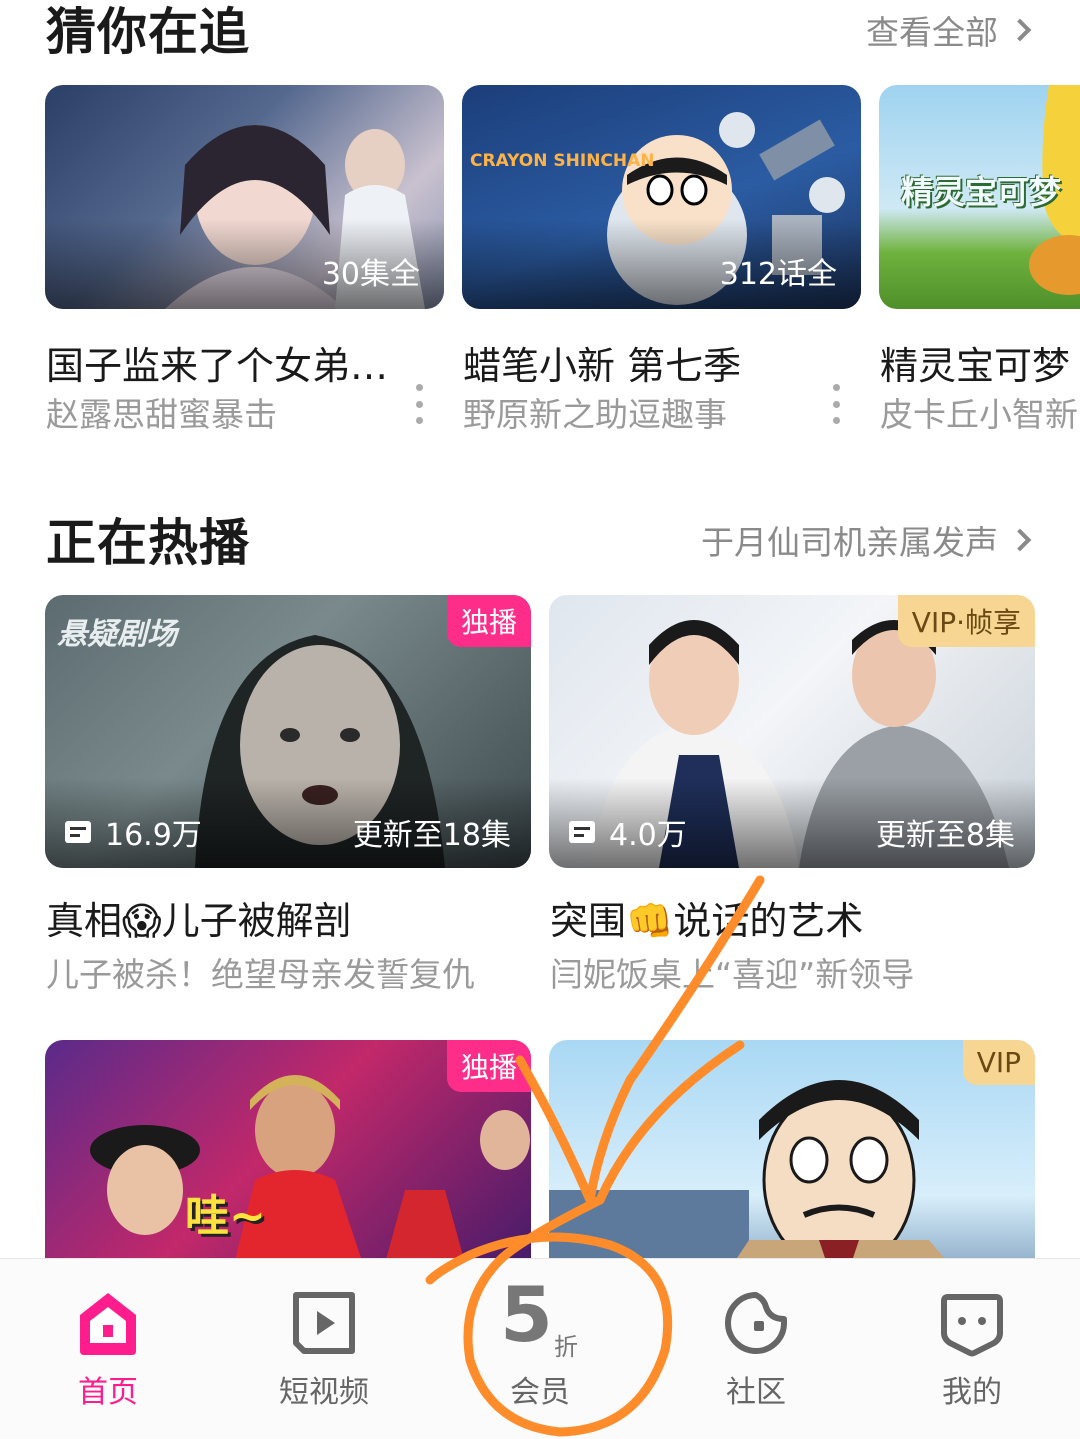 The height and width of the screenshot is (1439, 1080). Describe the element at coordinates (324, 1392) in the screenshot. I see `tab-label: 短视频` at that location.